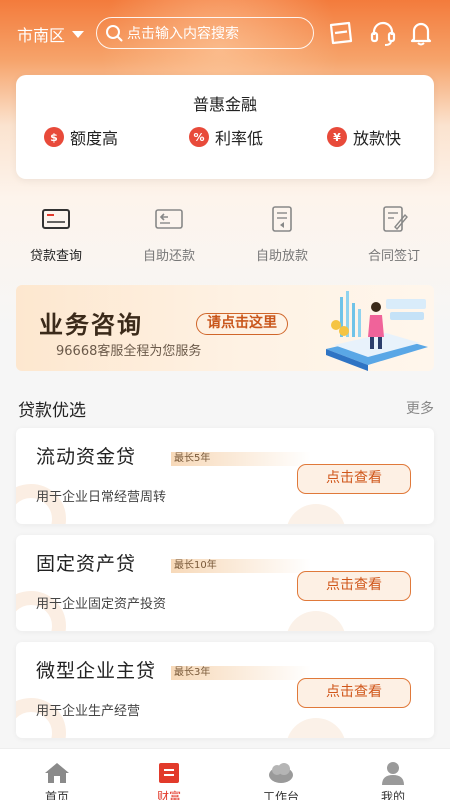  Describe the element at coordinates (383, 33) in the screenshot. I see `headset-icon` at that location.